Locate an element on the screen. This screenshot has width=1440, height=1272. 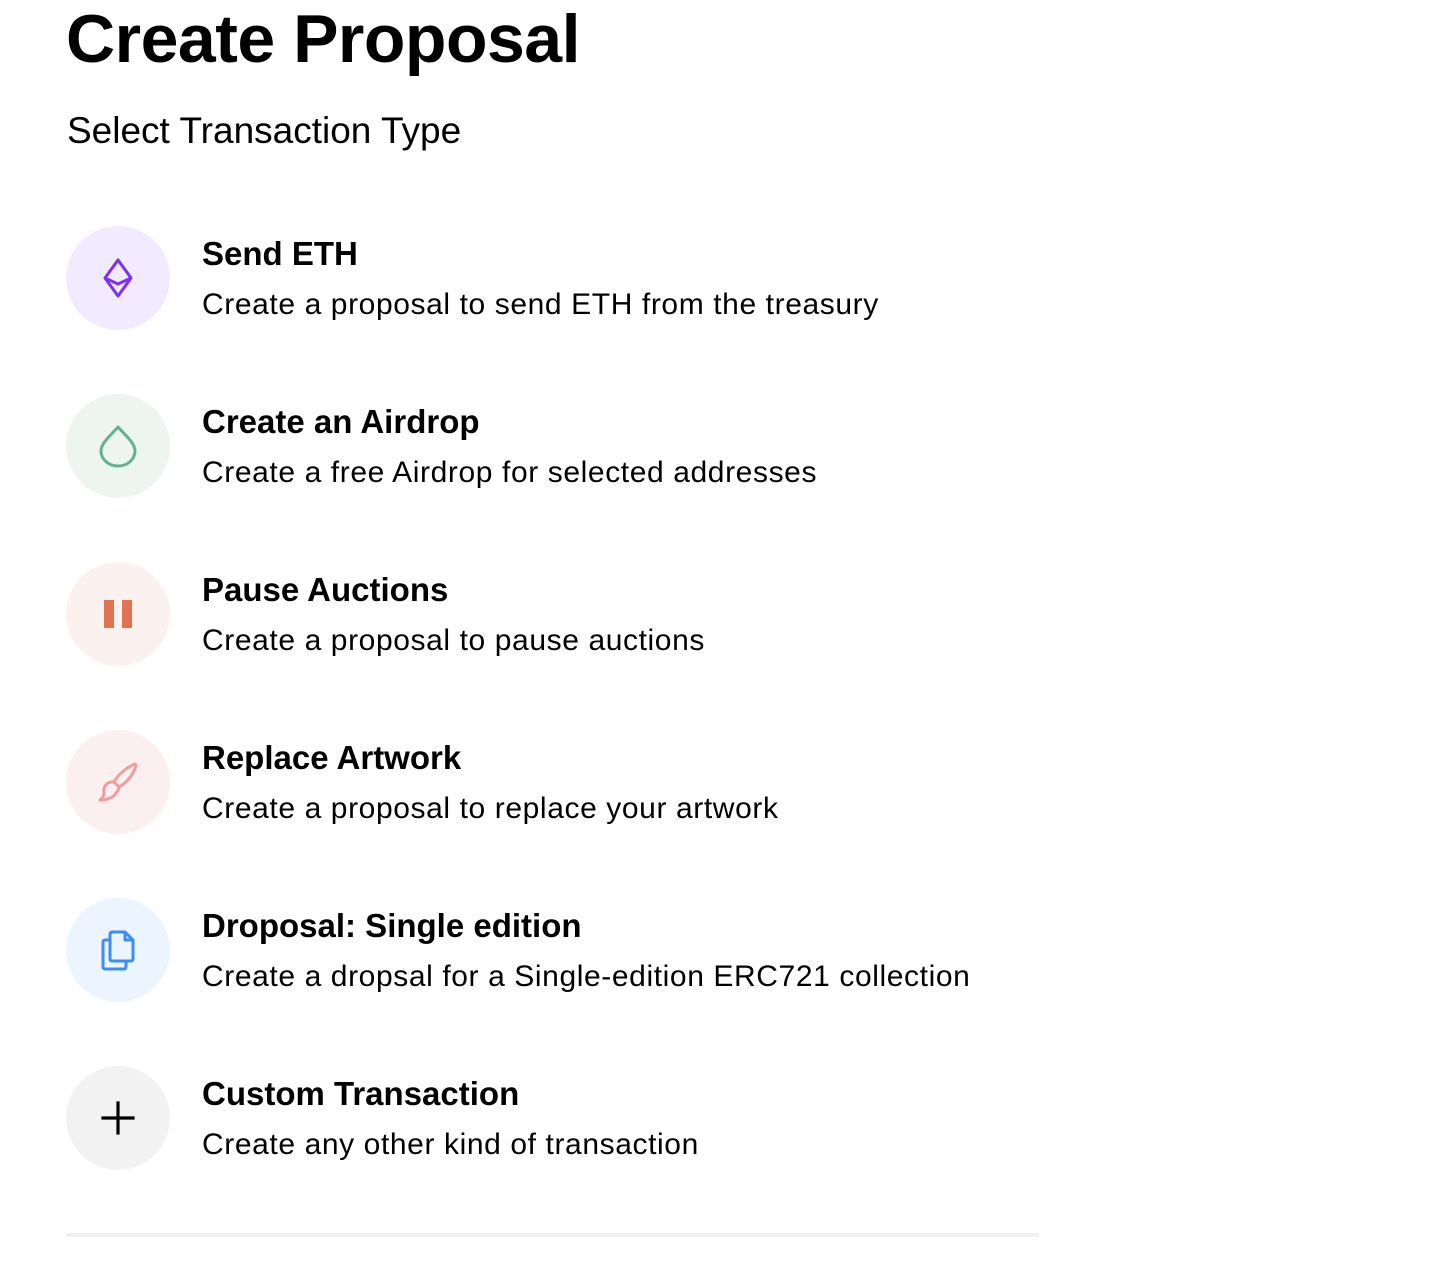
pause-auctions-description: Create a proposal to pause auctions is located at coordinates (453, 640).